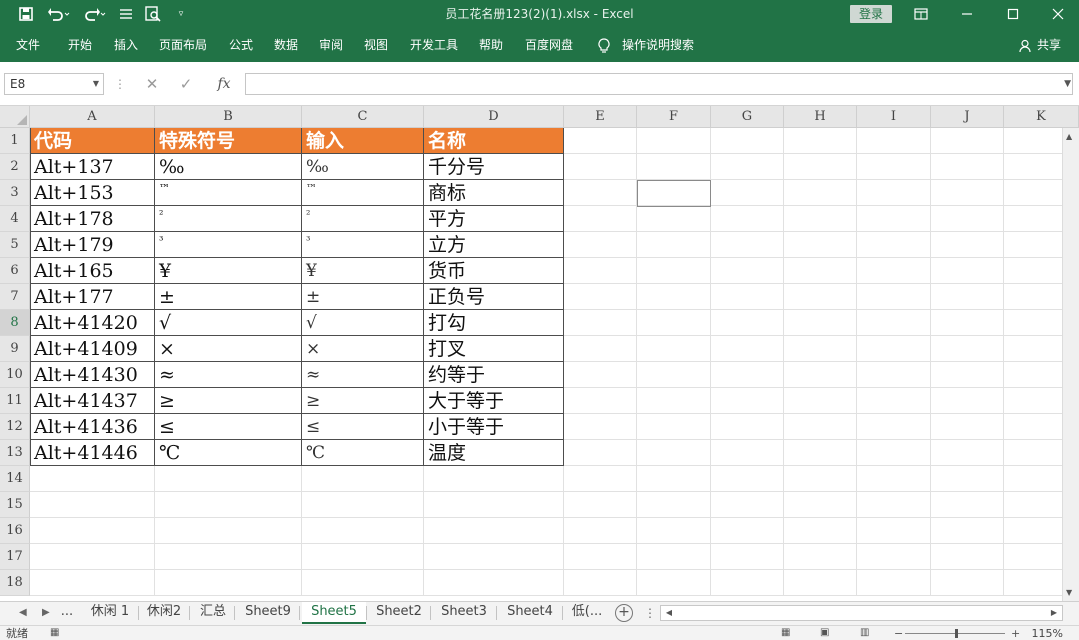 This screenshot has width=1079, height=640. Describe the element at coordinates (228, 349) in the screenshot. I see `cell-symbol: ×` at that location.